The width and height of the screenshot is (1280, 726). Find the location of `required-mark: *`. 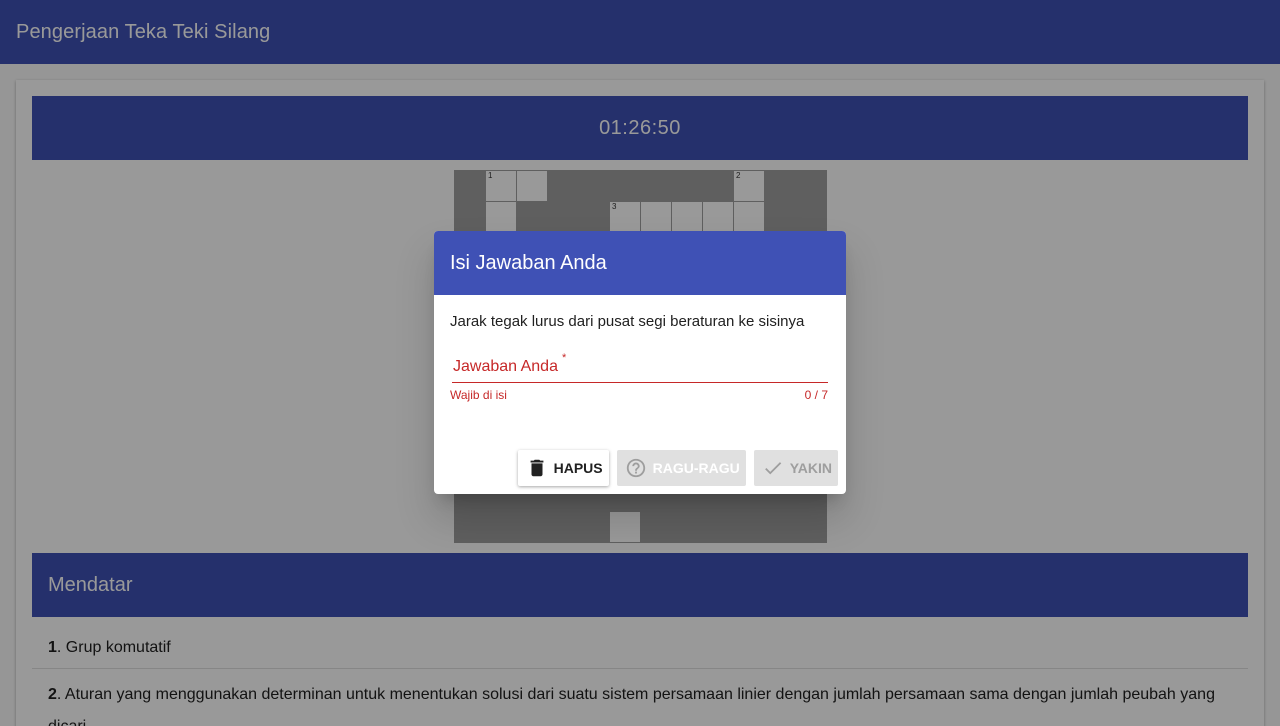

required-mark: * is located at coordinates (564, 358).